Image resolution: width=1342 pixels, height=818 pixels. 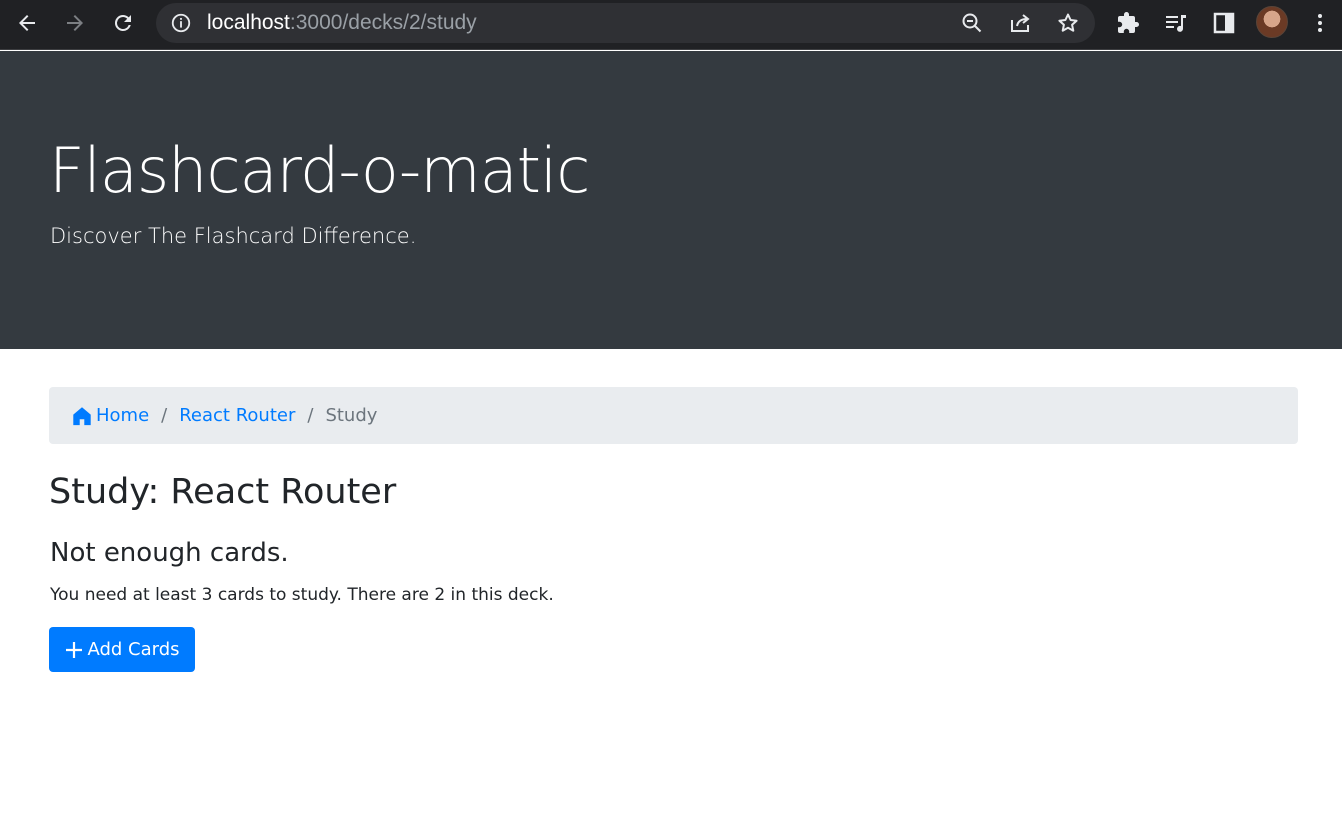 I want to click on bookmark-star-icon, so click(x=1068, y=23).